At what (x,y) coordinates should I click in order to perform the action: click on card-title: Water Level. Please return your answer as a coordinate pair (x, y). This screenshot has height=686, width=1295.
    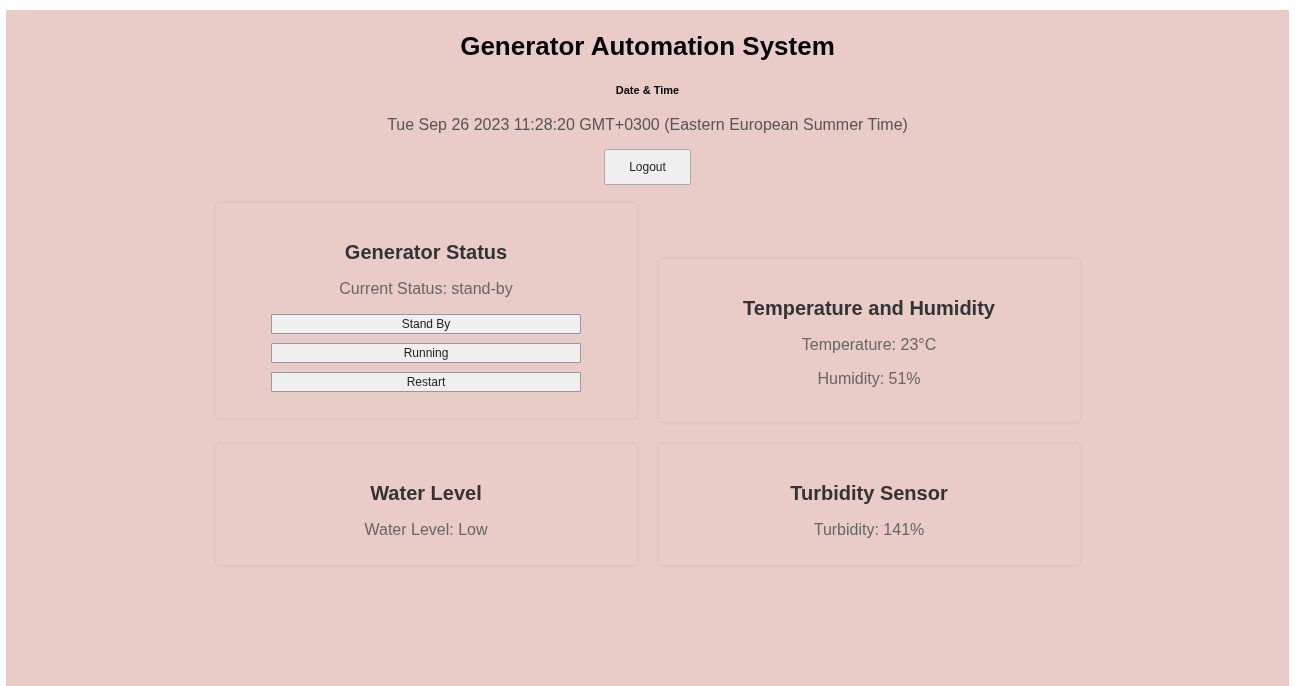
    Looking at the image, I should click on (426, 493).